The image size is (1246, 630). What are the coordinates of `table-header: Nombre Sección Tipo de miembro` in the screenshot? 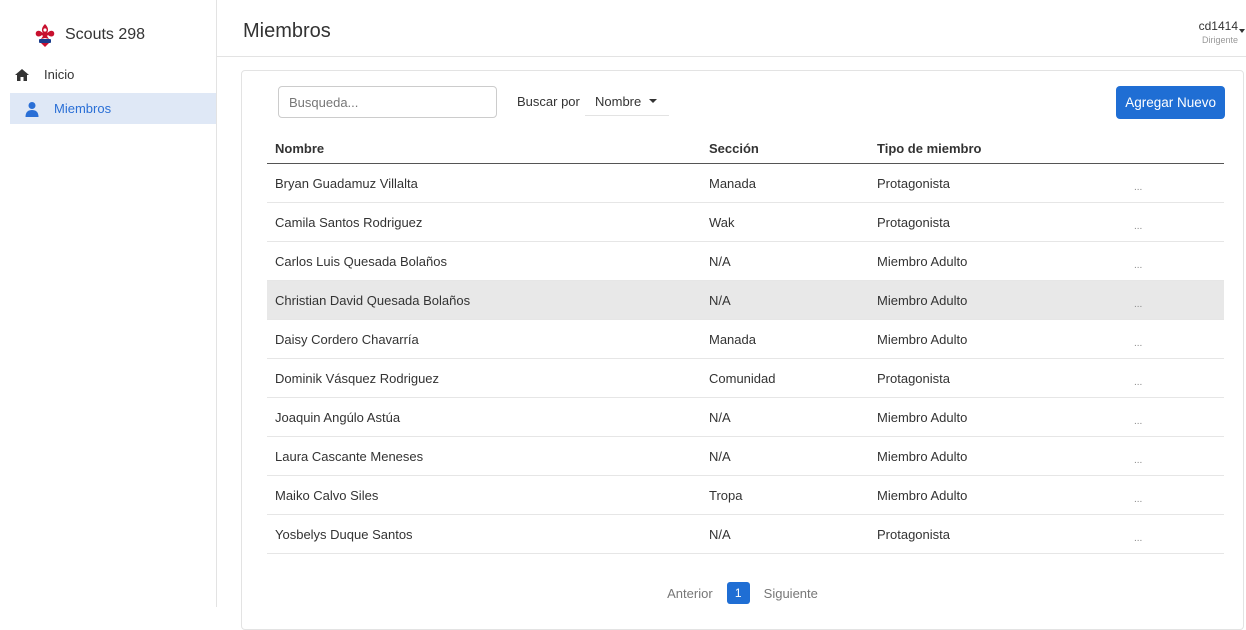 It's located at (745, 148).